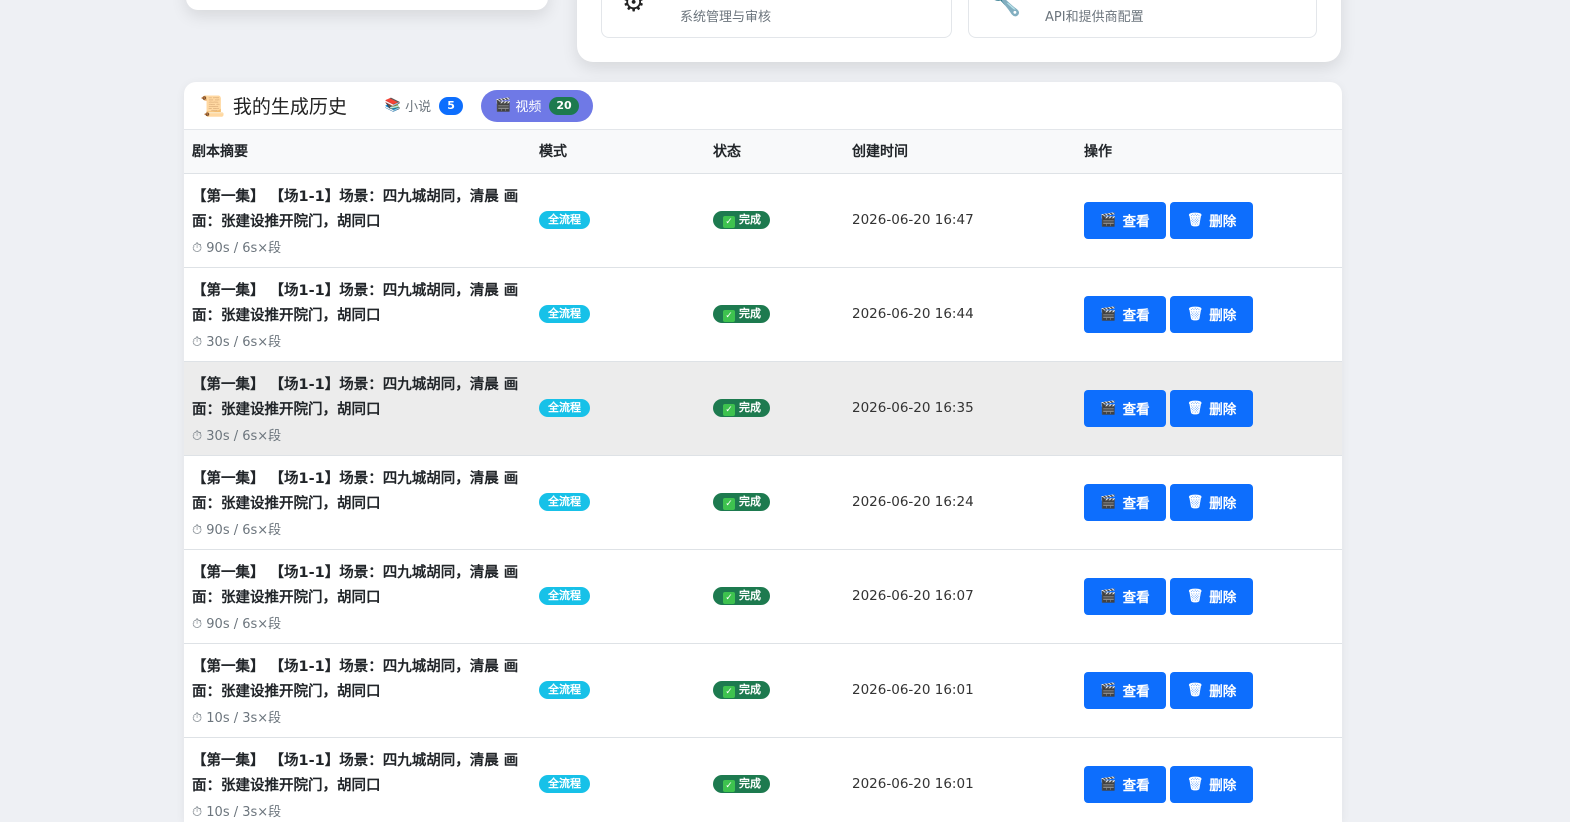  I want to click on history-title-text: 我的生成历史, so click(289, 107).